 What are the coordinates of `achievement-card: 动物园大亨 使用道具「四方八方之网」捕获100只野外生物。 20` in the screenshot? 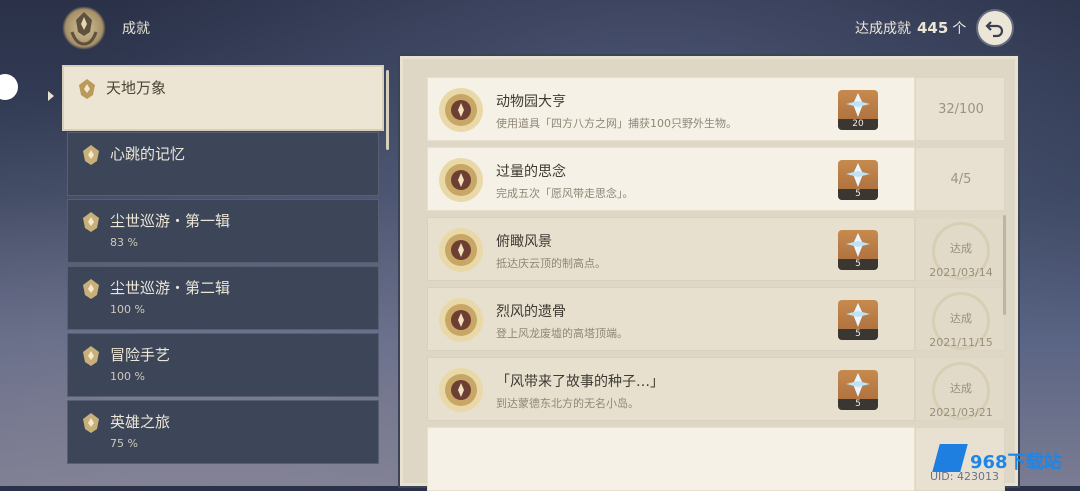 It's located at (671, 109).